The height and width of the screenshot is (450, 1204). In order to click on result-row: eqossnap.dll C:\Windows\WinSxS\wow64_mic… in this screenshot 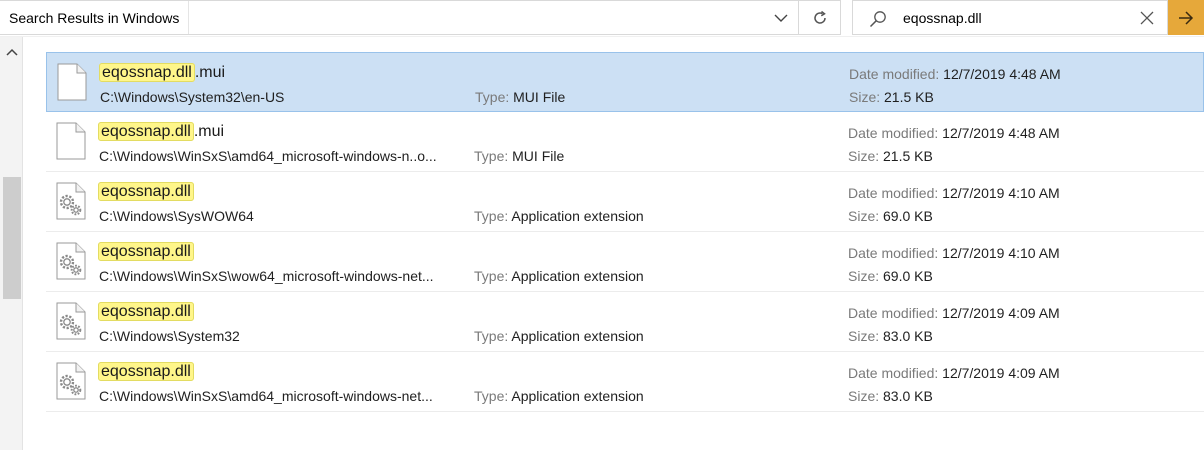, I will do `click(625, 262)`.